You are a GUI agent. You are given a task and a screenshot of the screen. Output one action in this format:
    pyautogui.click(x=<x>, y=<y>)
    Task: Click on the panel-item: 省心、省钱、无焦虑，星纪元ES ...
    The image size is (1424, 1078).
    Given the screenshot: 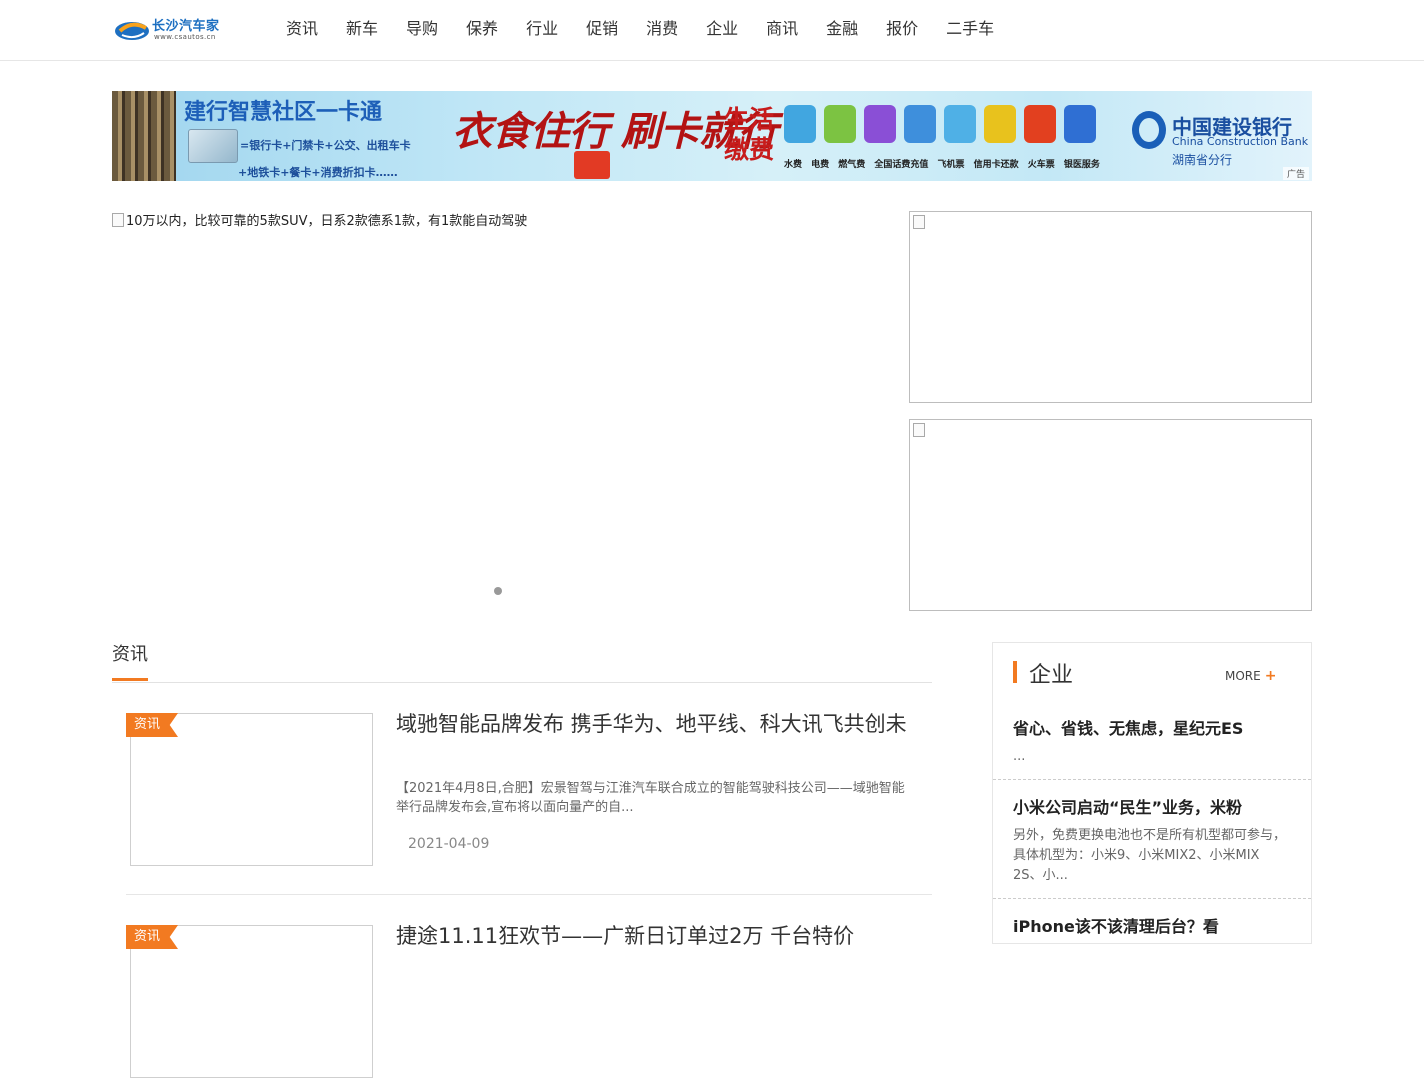 What is the action you would take?
    pyautogui.click(x=1152, y=741)
    